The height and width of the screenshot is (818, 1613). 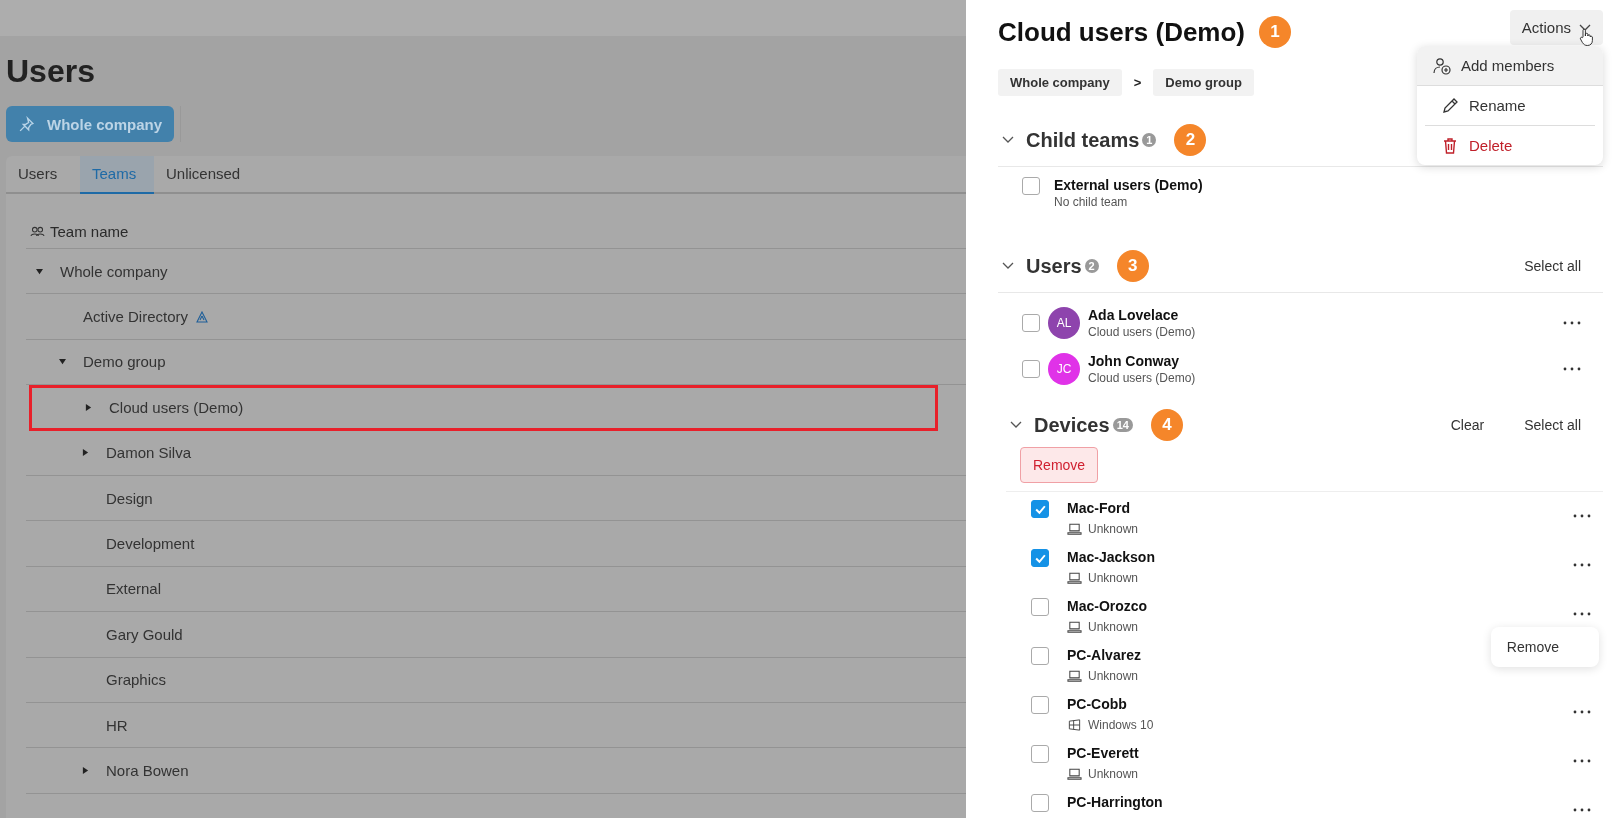 What do you see at coordinates (1091, 202) in the screenshot?
I see `team-detail: No child team` at bounding box center [1091, 202].